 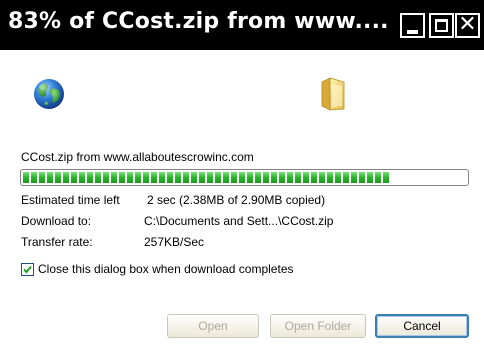 I want to click on source-text: CCost.zip from www.allaboutescrowinc.com, so click(x=137, y=157).